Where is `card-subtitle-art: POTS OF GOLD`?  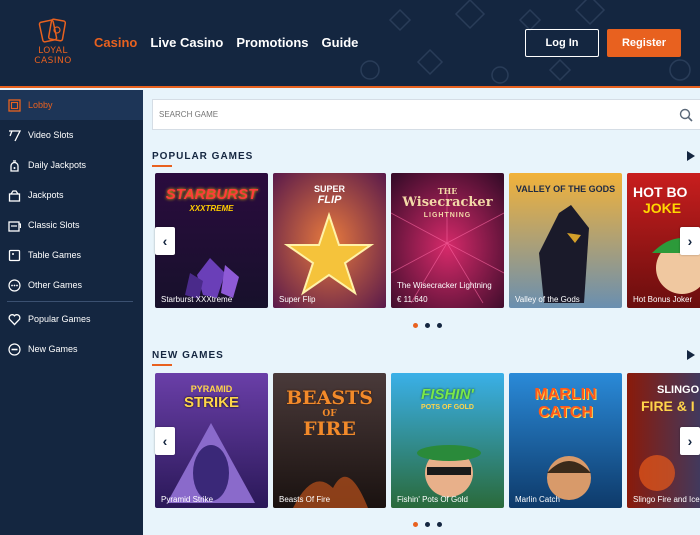
card-subtitle-art: POTS OF GOLD is located at coordinates (447, 407).